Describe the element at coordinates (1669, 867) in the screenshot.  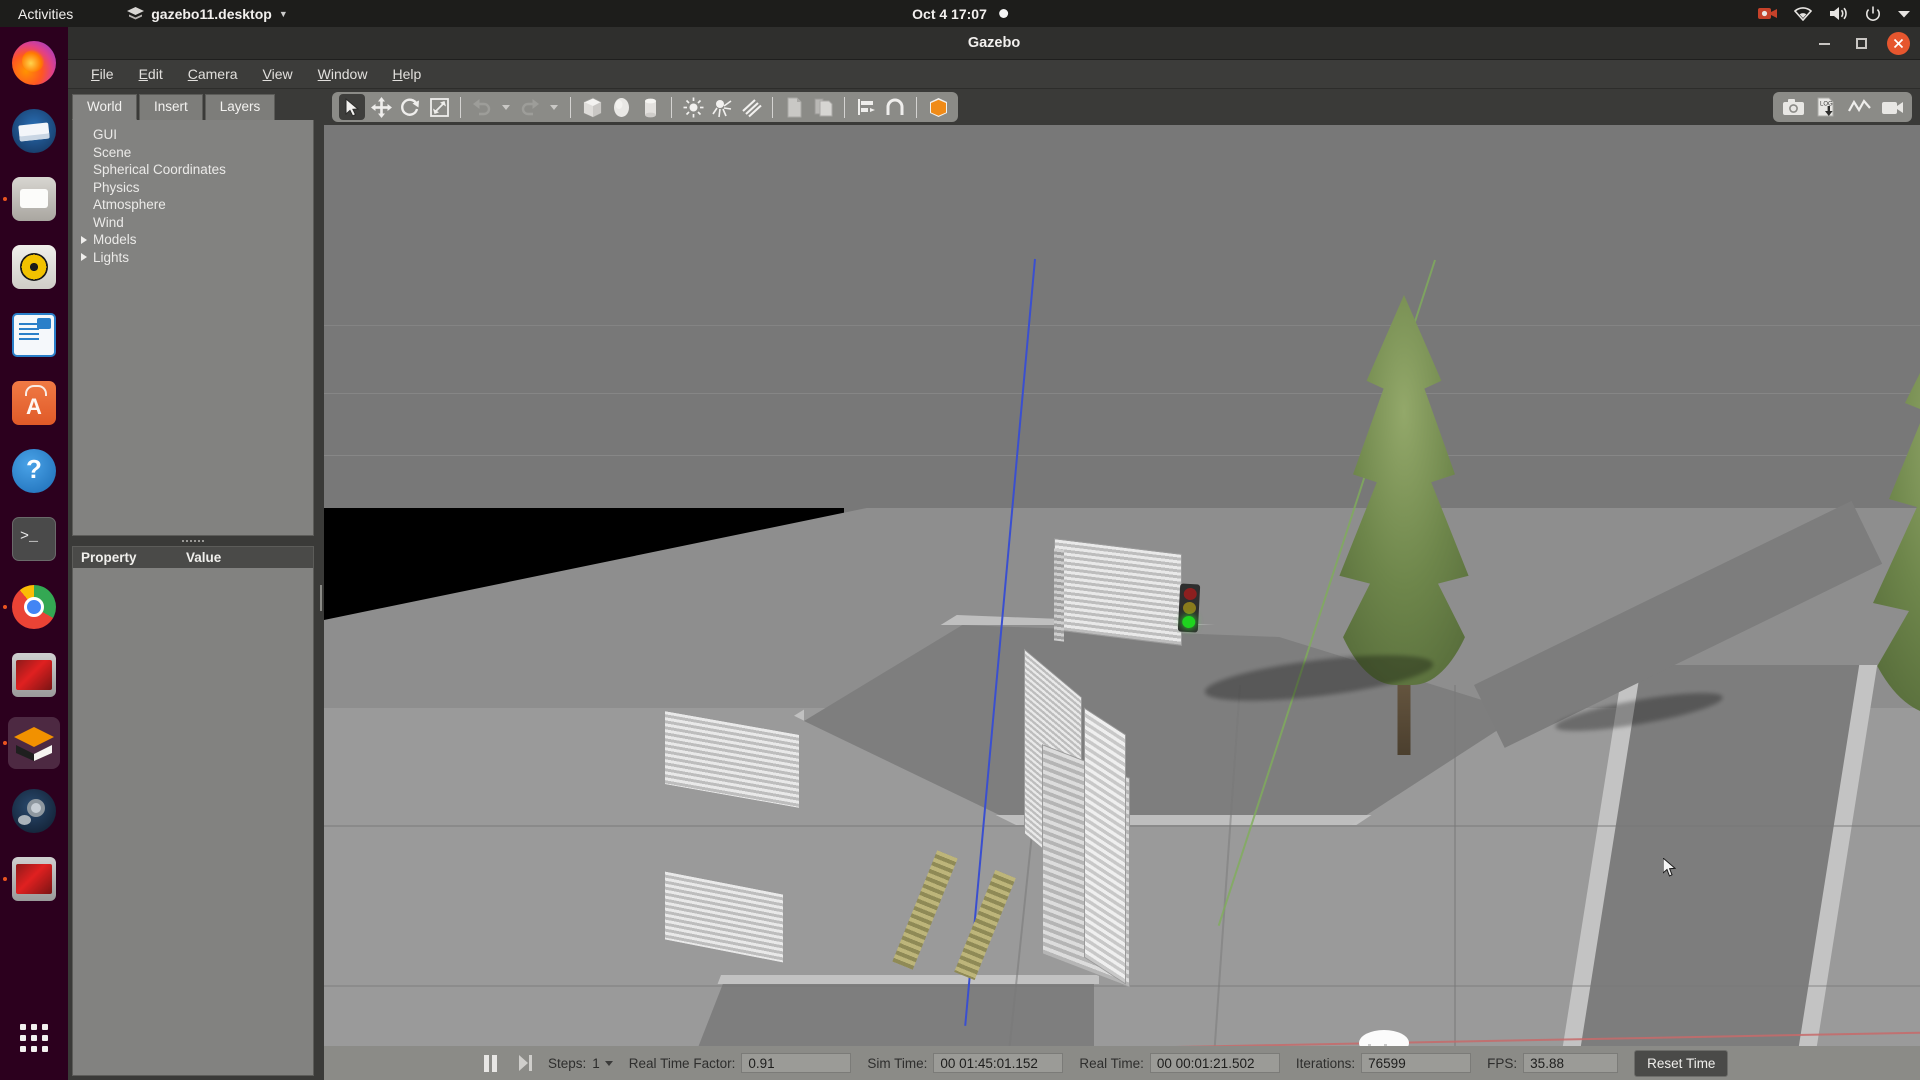
I see `mouse-cursor-icon` at that location.